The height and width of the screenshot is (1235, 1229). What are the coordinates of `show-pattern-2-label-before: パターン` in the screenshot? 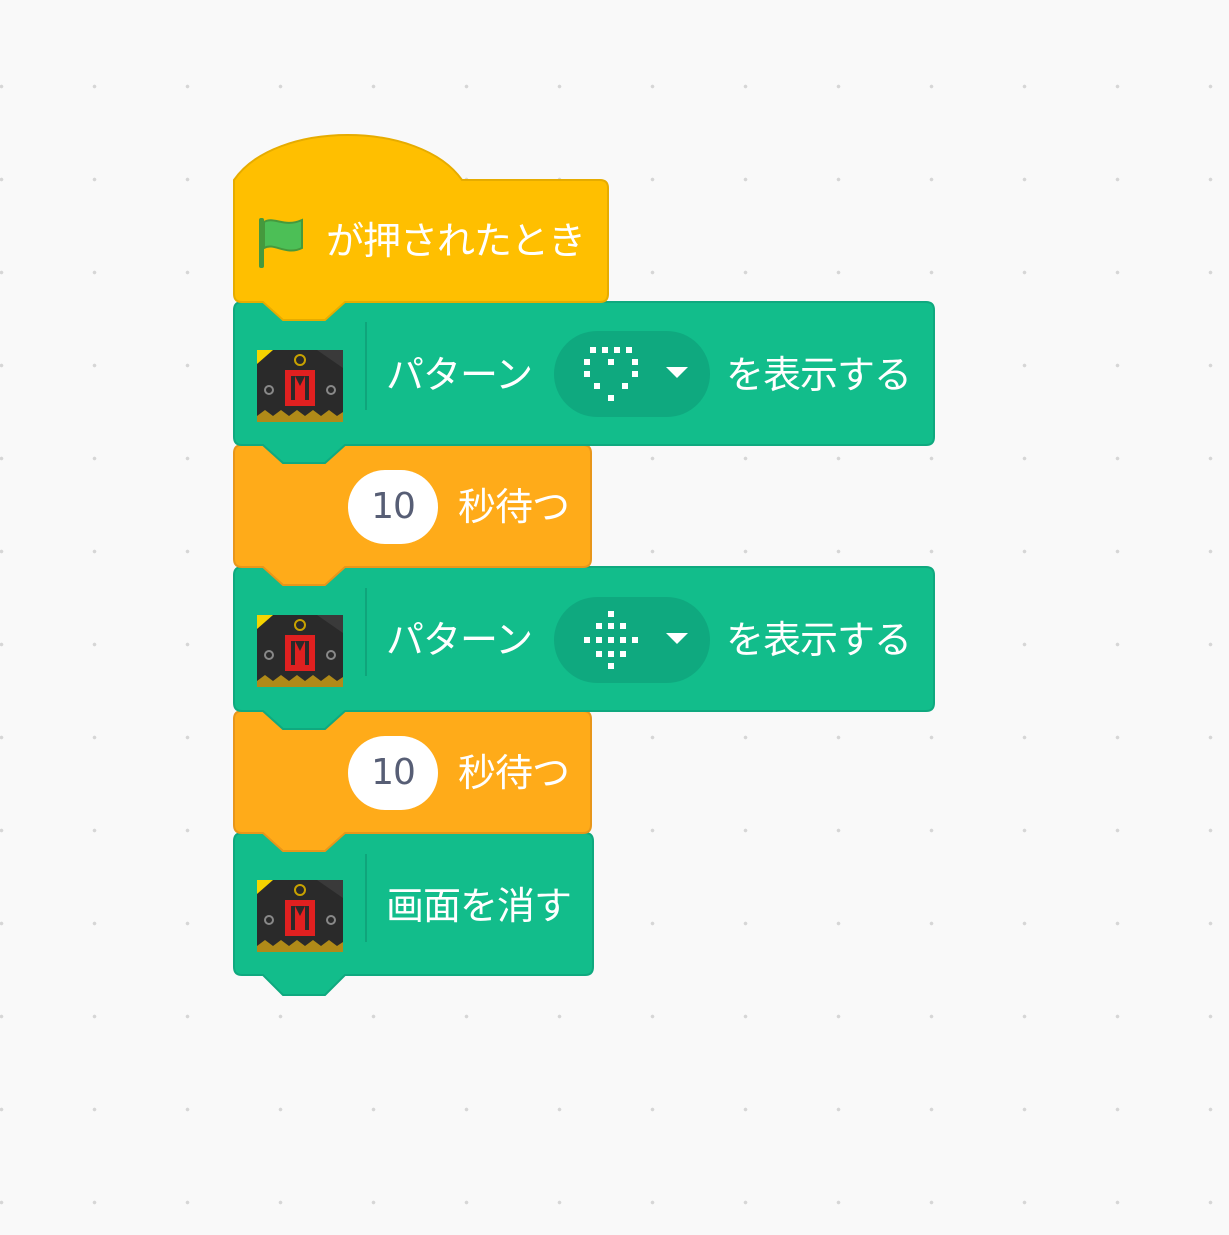 It's located at (459, 640).